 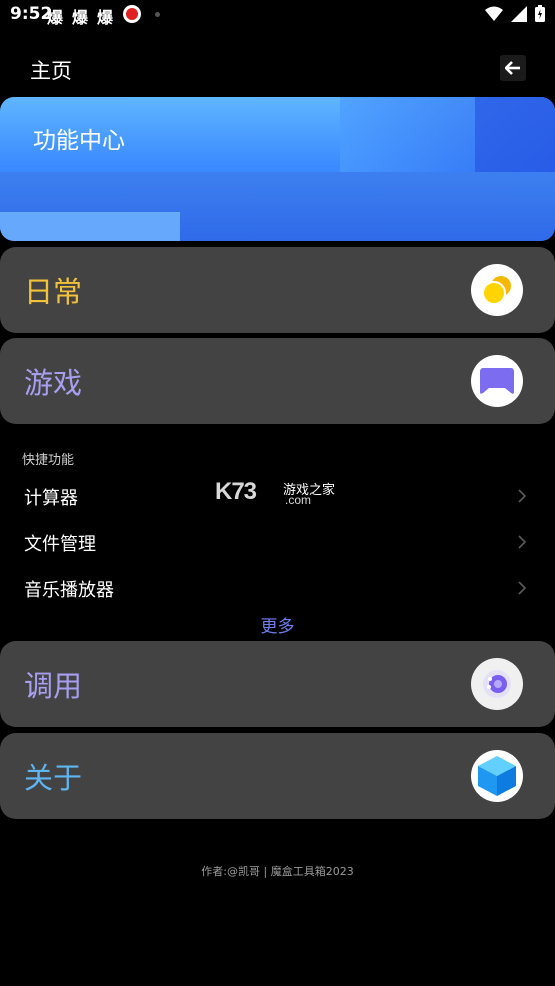 I want to click on card-label: 游戏, so click(x=53, y=383).